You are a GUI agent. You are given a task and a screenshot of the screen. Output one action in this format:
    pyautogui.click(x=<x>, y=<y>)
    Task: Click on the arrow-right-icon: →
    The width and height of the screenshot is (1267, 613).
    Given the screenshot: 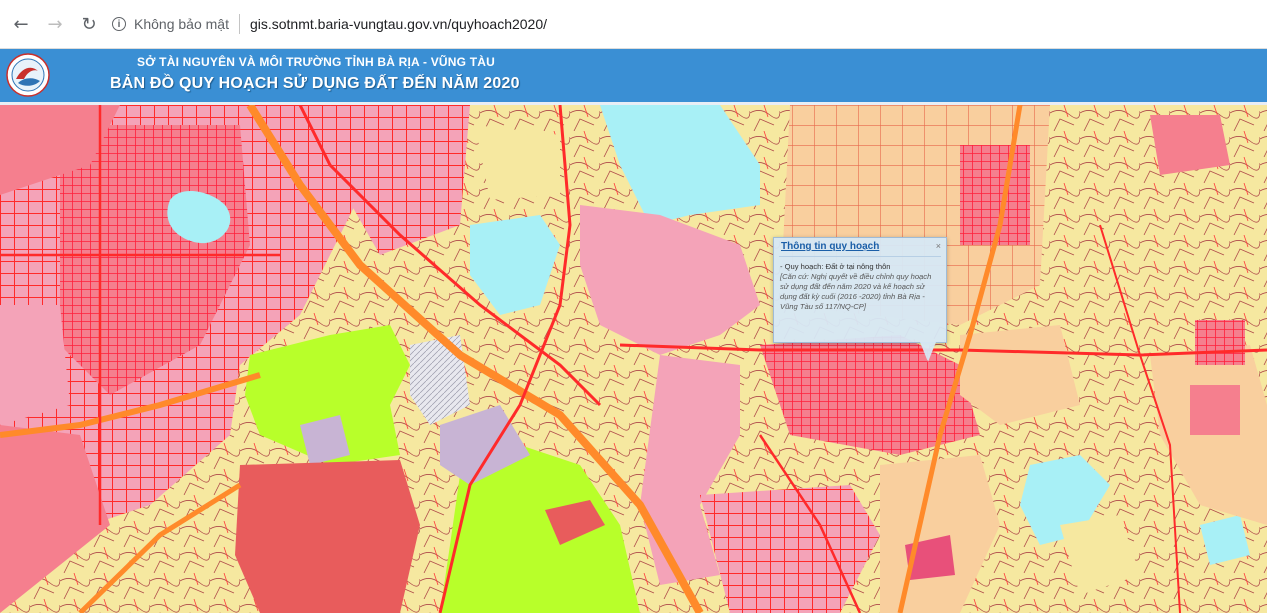 What is the action you would take?
    pyautogui.click(x=55, y=24)
    